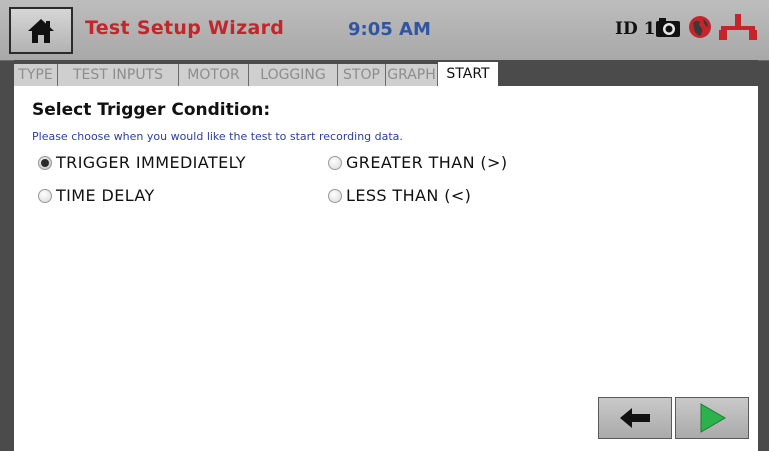  Describe the element at coordinates (668, 27) in the screenshot. I see `camera-icon` at that location.